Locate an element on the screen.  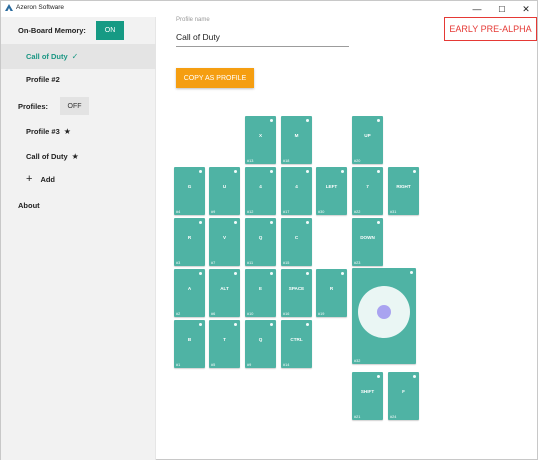
key-button: 4 #17 is located at coordinates (296, 191).